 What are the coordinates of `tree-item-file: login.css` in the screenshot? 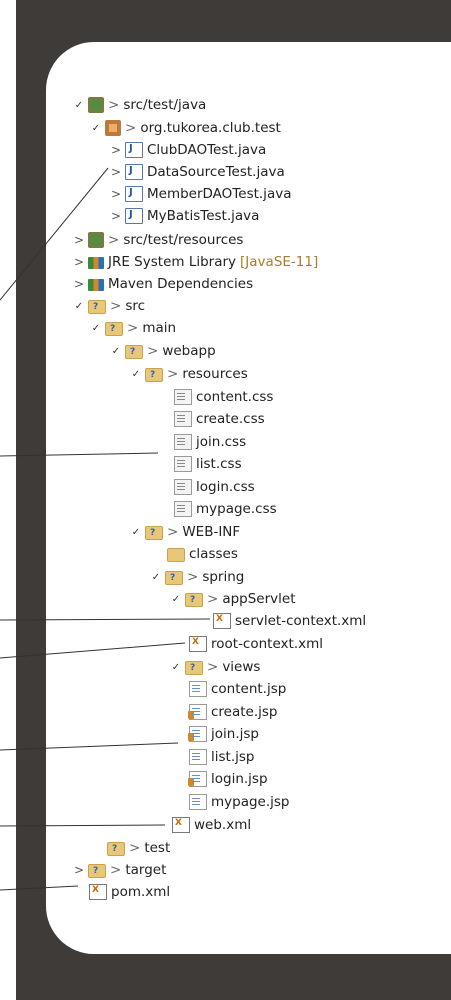 It's located at (214, 487).